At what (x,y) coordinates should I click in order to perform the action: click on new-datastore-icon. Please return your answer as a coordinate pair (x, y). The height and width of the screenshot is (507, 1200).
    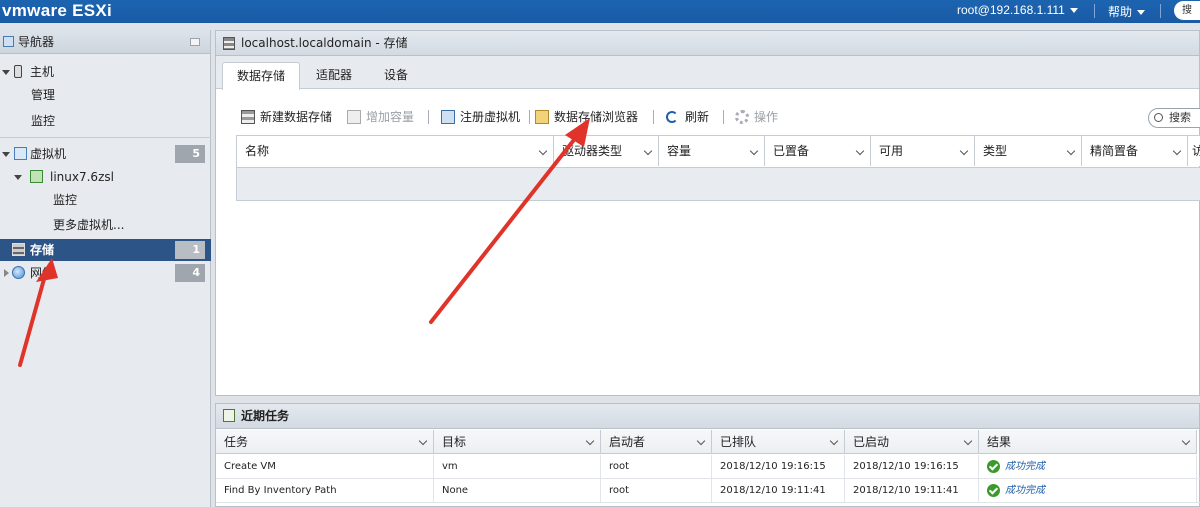
    Looking at the image, I should click on (248, 117).